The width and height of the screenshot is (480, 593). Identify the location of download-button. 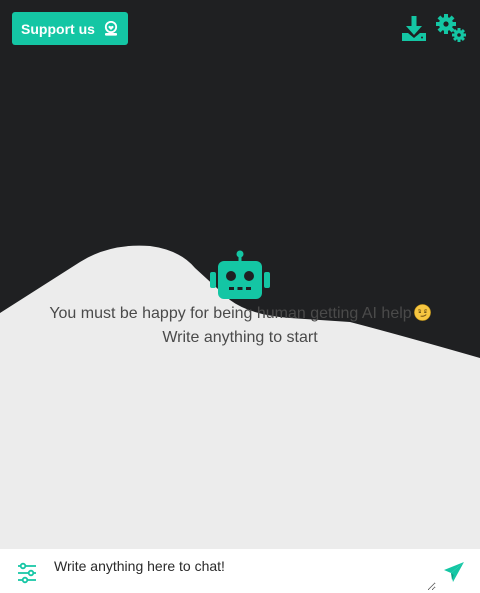
(414, 28).